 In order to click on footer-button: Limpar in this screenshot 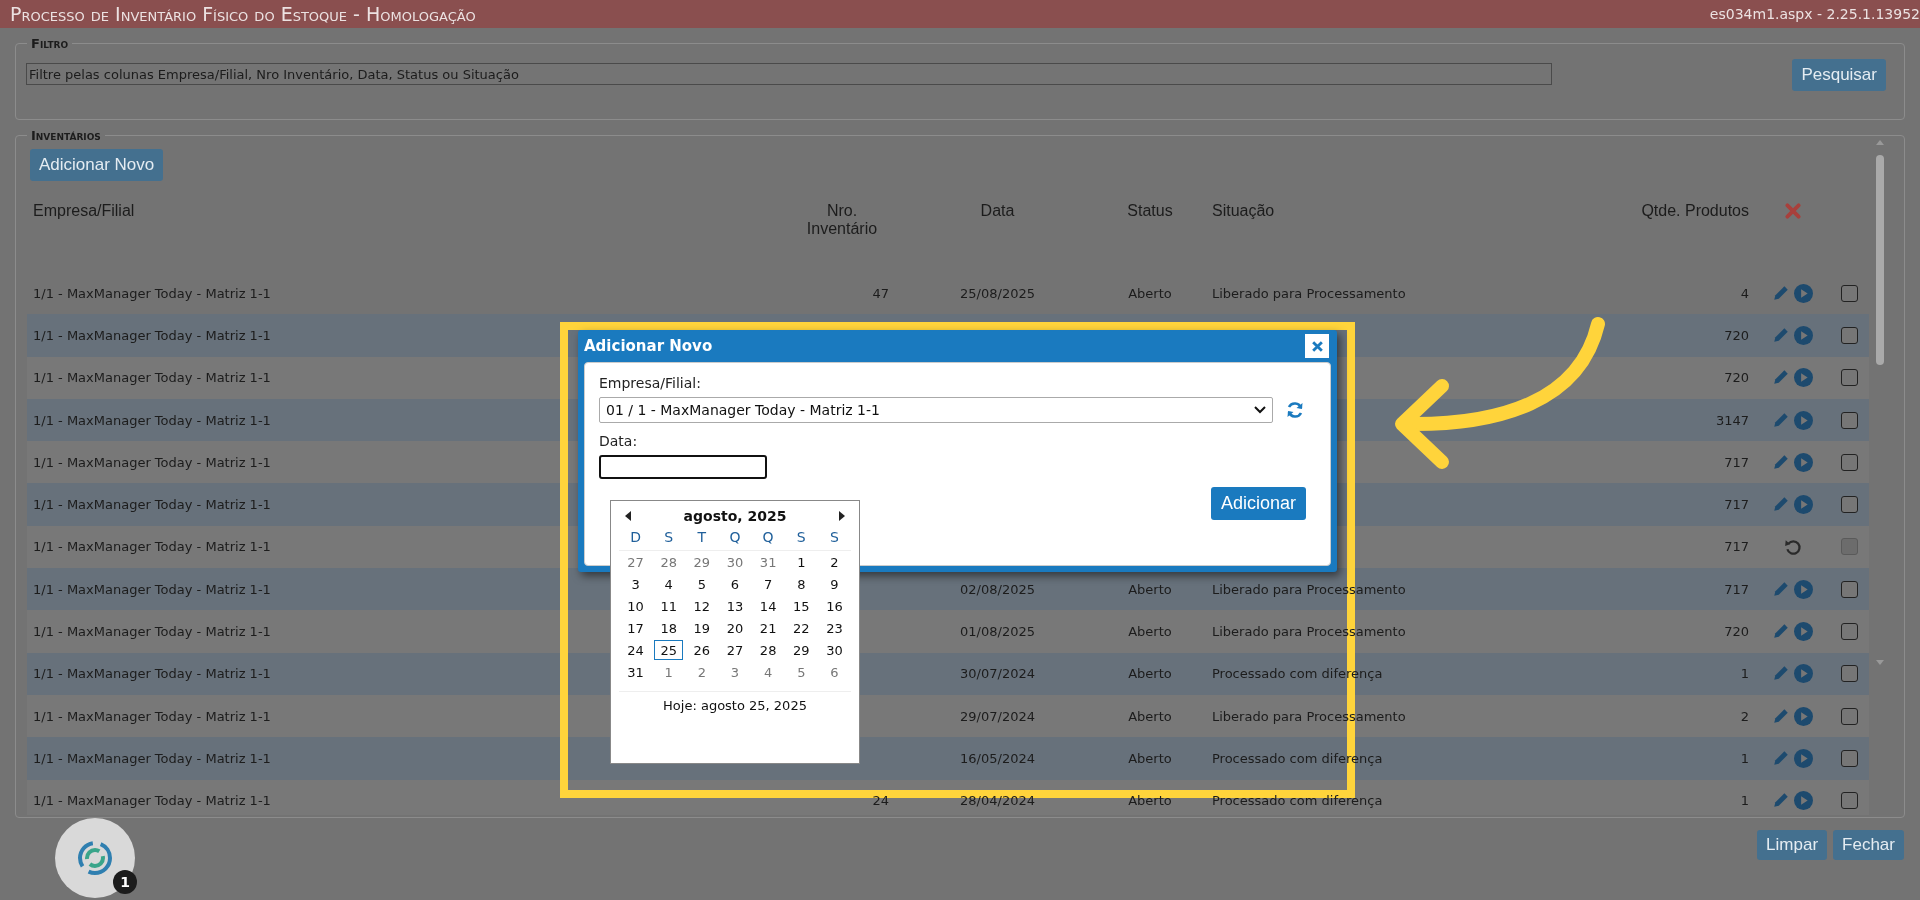, I will do `click(1792, 845)`.